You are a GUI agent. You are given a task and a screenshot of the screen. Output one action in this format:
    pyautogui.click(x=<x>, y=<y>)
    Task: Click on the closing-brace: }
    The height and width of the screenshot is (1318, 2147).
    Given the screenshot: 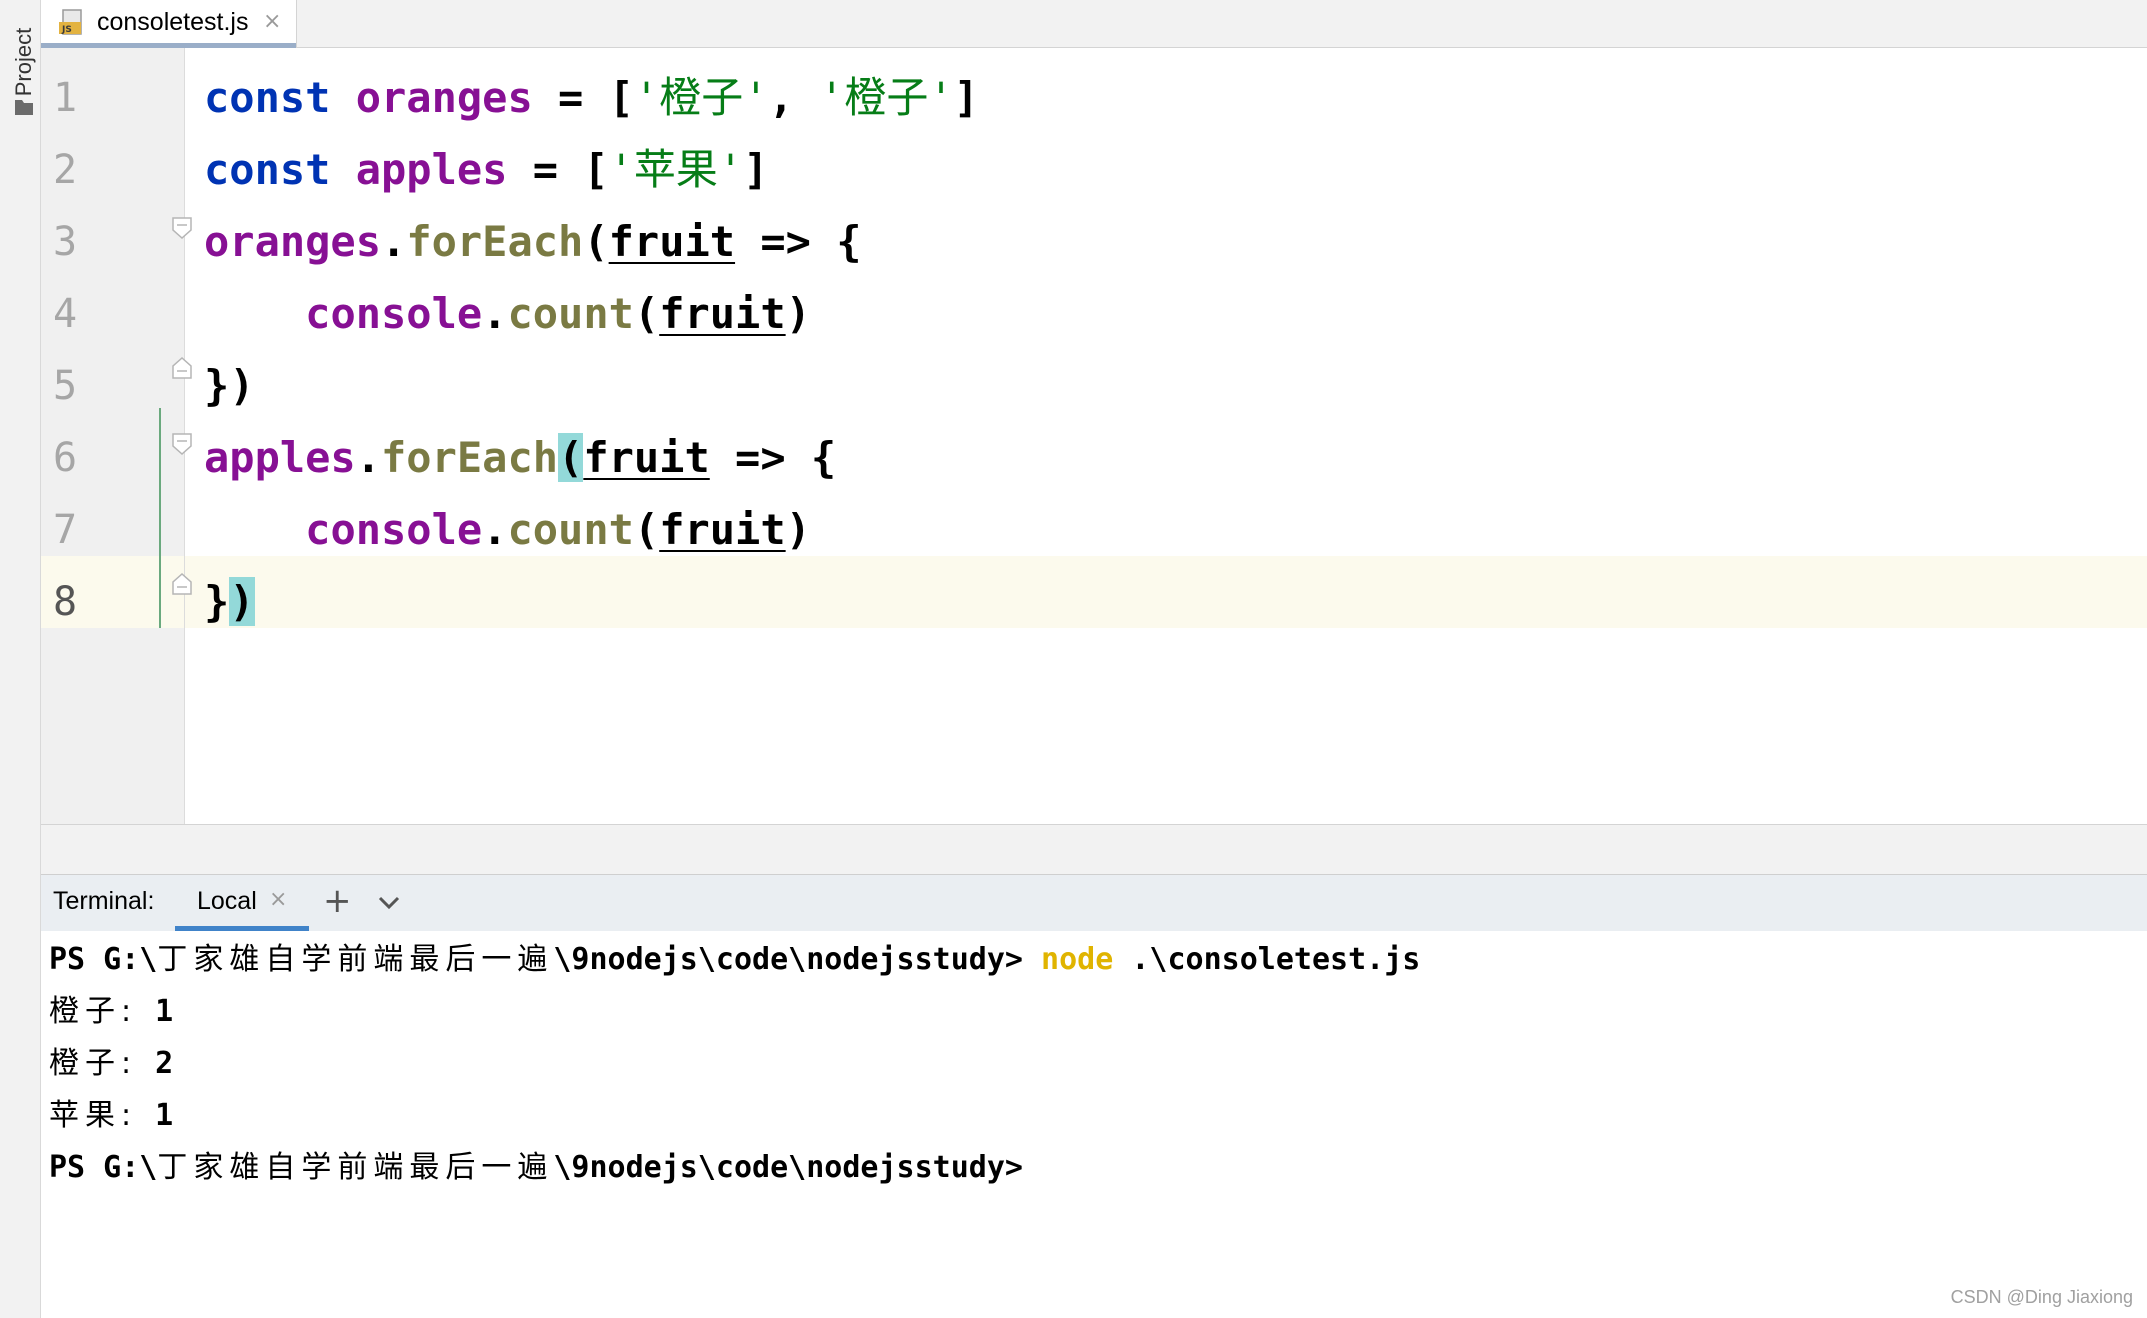 What is the action you would take?
    pyautogui.click(x=217, y=601)
    